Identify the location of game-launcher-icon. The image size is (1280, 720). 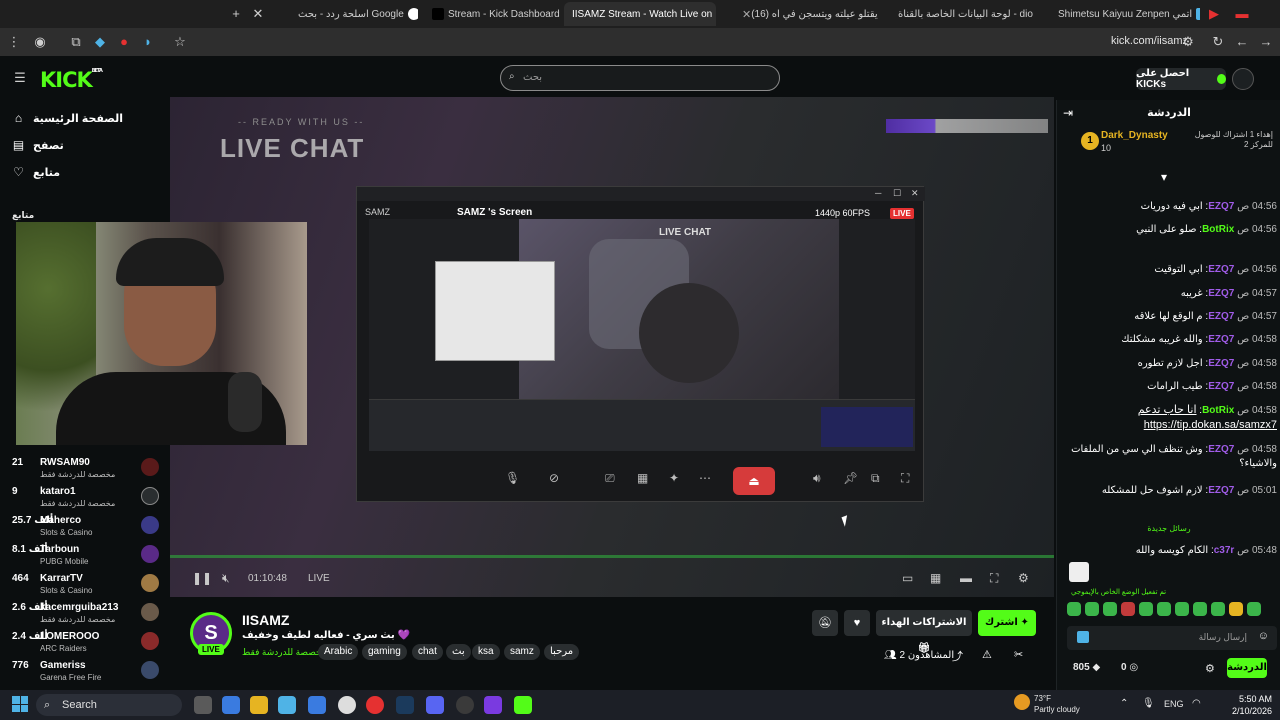
(493, 705).